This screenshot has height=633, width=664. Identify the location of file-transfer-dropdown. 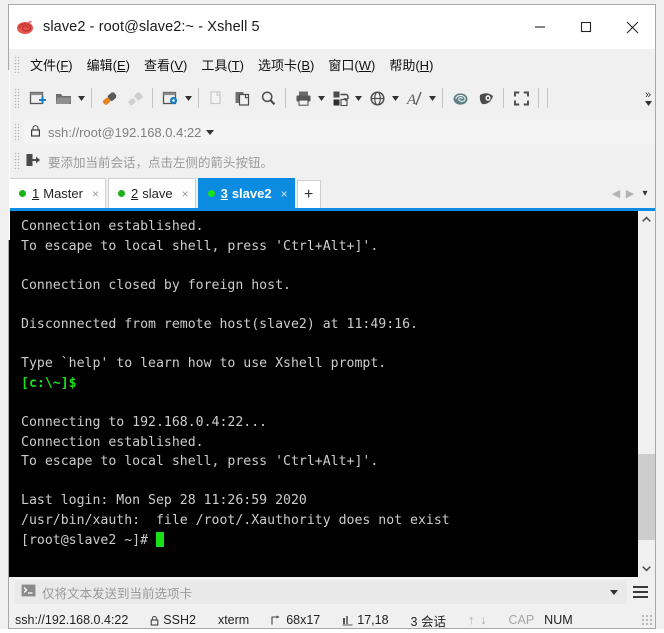
(358, 98).